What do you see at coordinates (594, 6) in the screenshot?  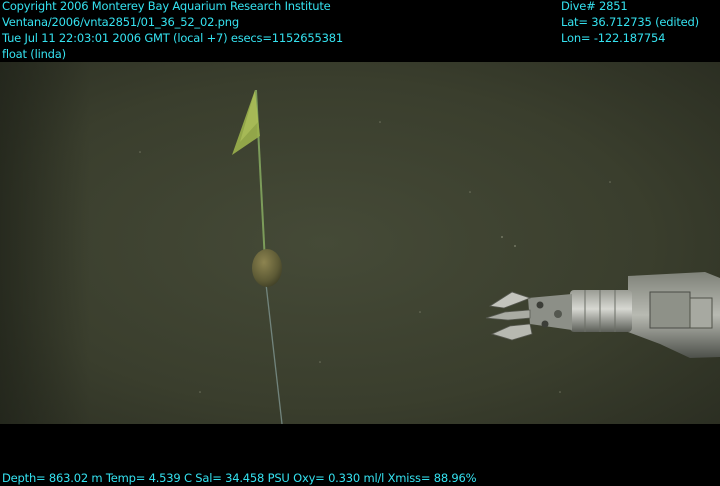 I see `dive-number-label: Dive# 2851` at bounding box center [594, 6].